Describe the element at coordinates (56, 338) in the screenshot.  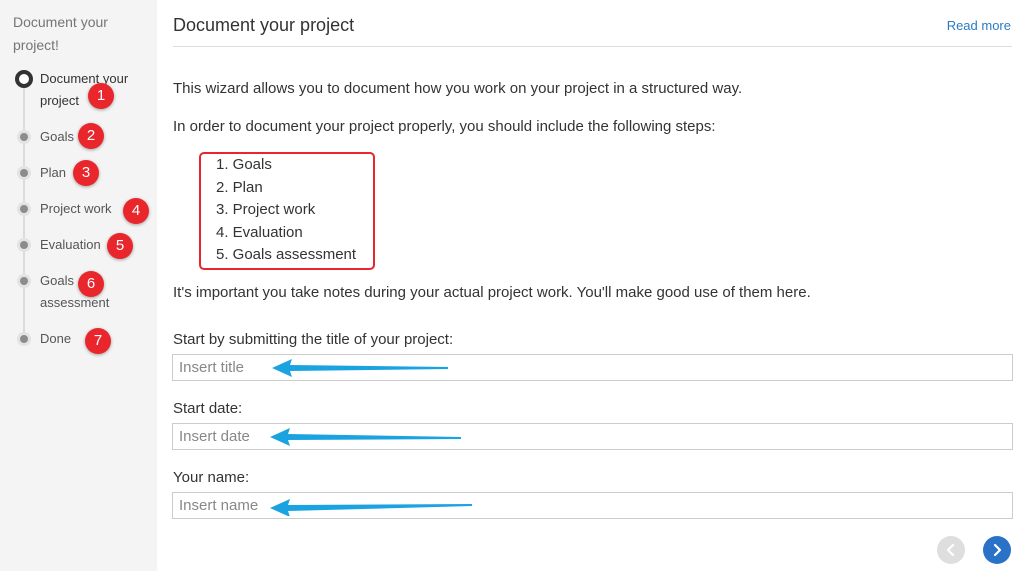
I see `step-label: Done` at that location.